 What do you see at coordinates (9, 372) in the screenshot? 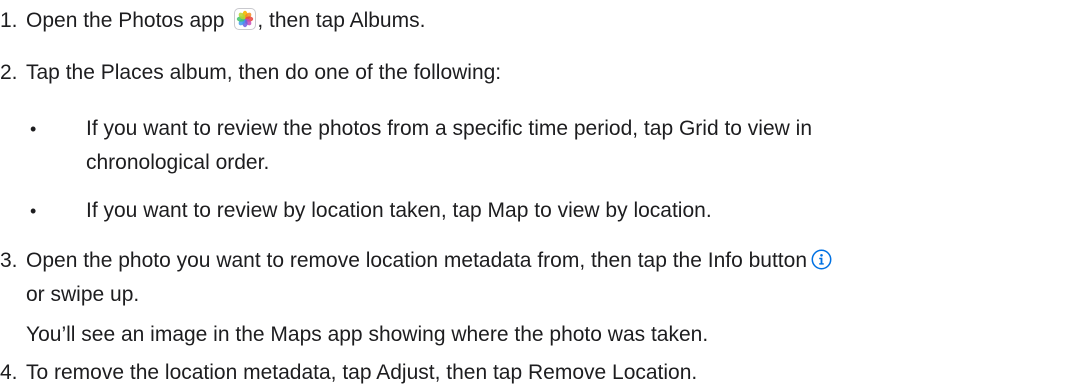
I see `step-number: 4.` at bounding box center [9, 372].